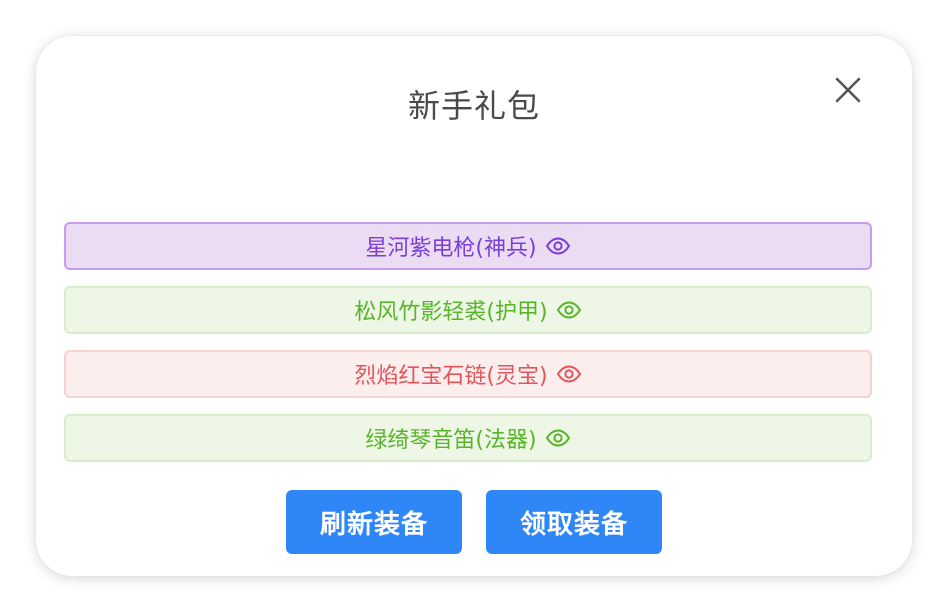 The image size is (948, 612). What do you see at coordinates (474, 522) in the screenshot?
I see `action-buttons: 刷新装备 领取装备` at bounding box center [474, 522].